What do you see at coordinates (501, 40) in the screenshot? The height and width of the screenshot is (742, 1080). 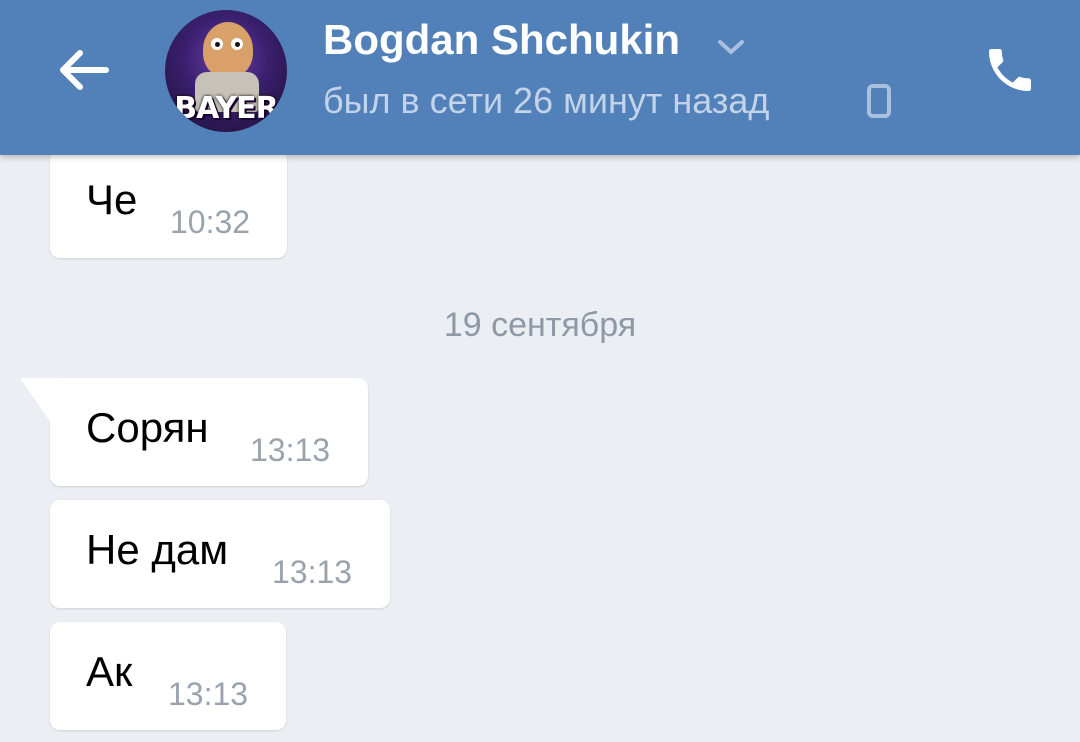 I see `contact-name: Bogdan Shchukin` at bounding box center [501, 40].